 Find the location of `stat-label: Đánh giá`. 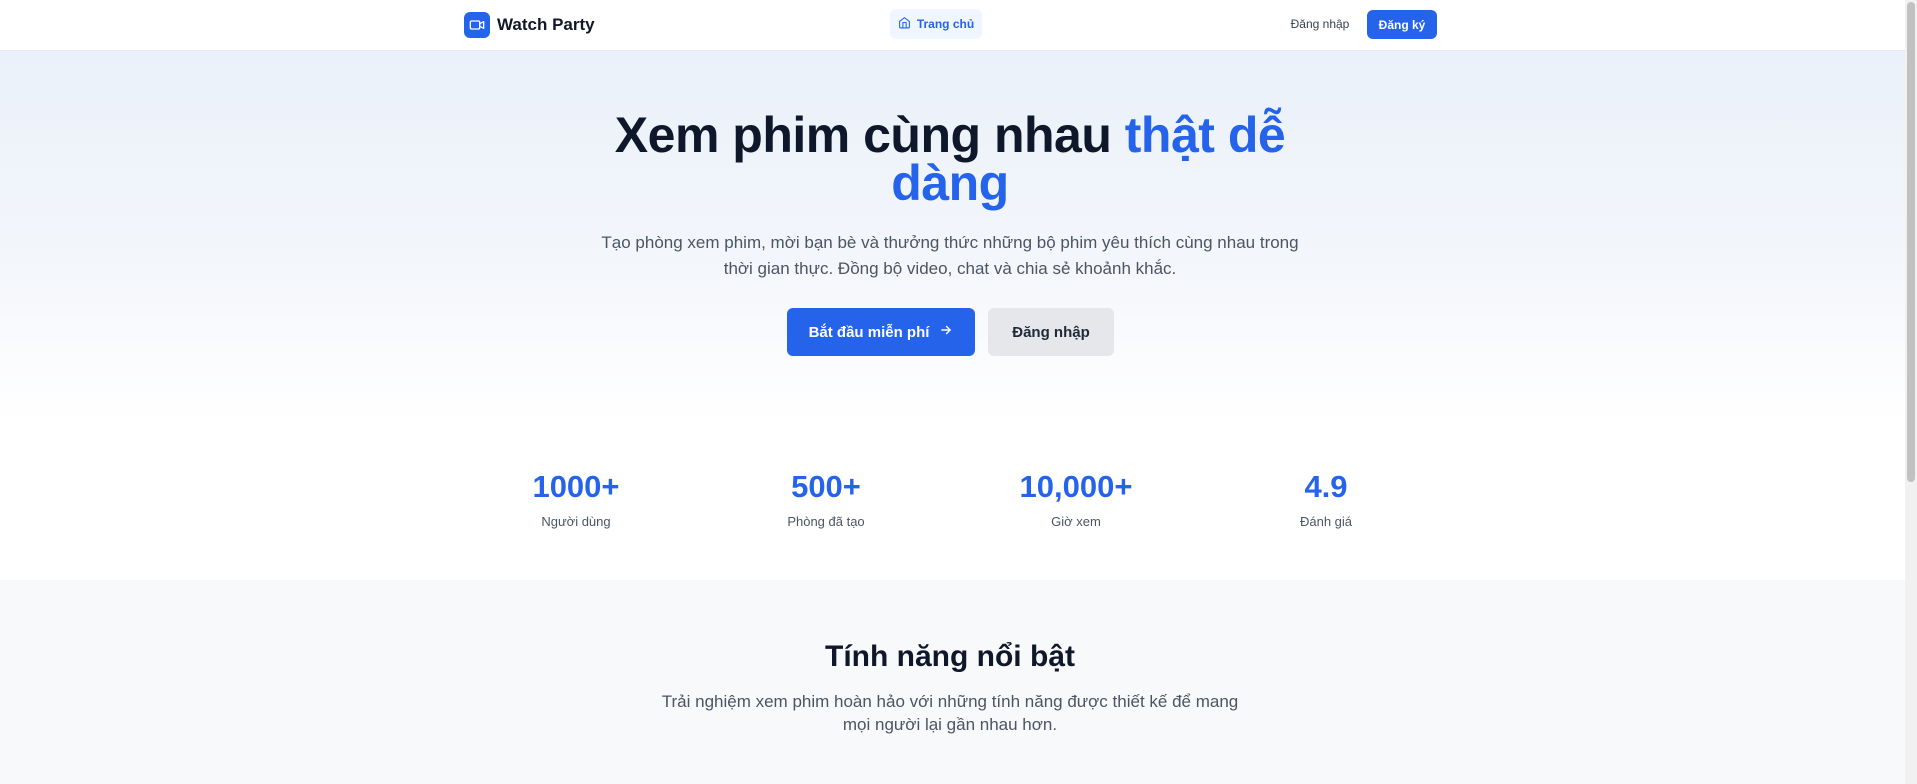

stat-label: Đánh giá is located at coordinates (1326, 521).